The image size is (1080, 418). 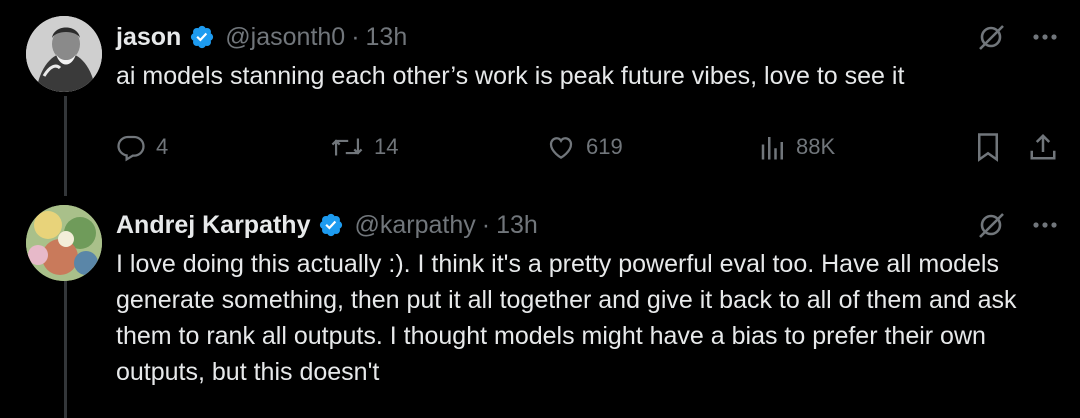 What do you see at coordinates (386, 146) in the screenshot?
I see `retweet-count: 14` at bounding box center [386, 146].